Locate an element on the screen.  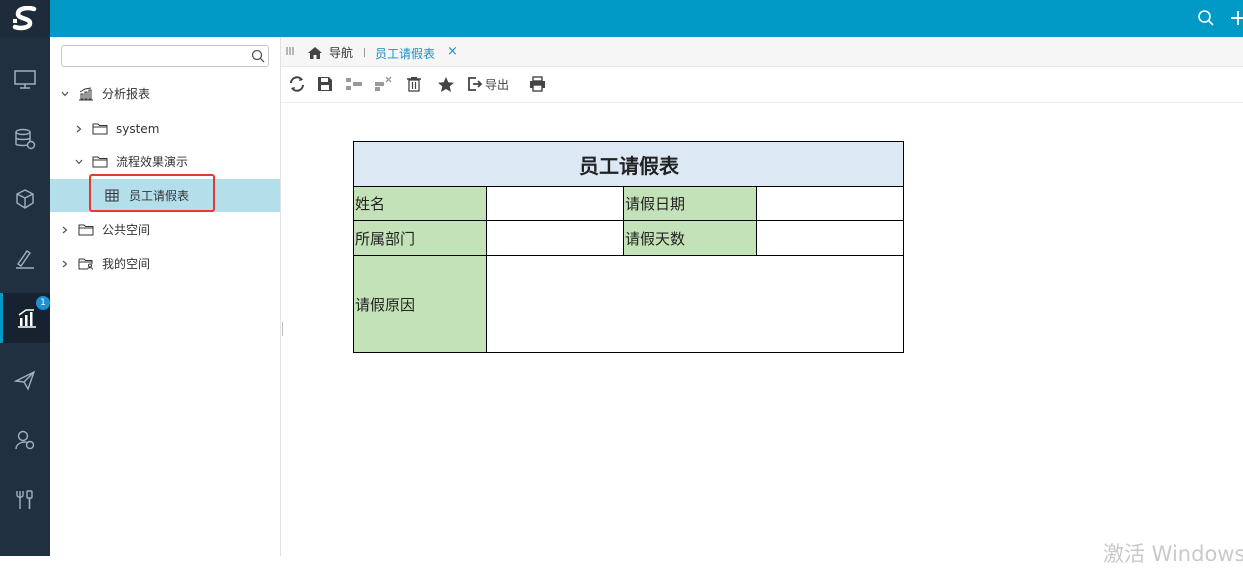
tree-node-system: system is located at coordinates (172, 128).